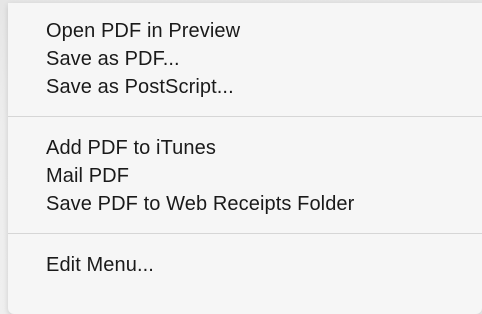  What do you see at coordinates (245, 148) in the screenshot?
I see `menu-item-add-pdf-to-itunes: Add PDF to iTunes` at bounding box center [245, 148].